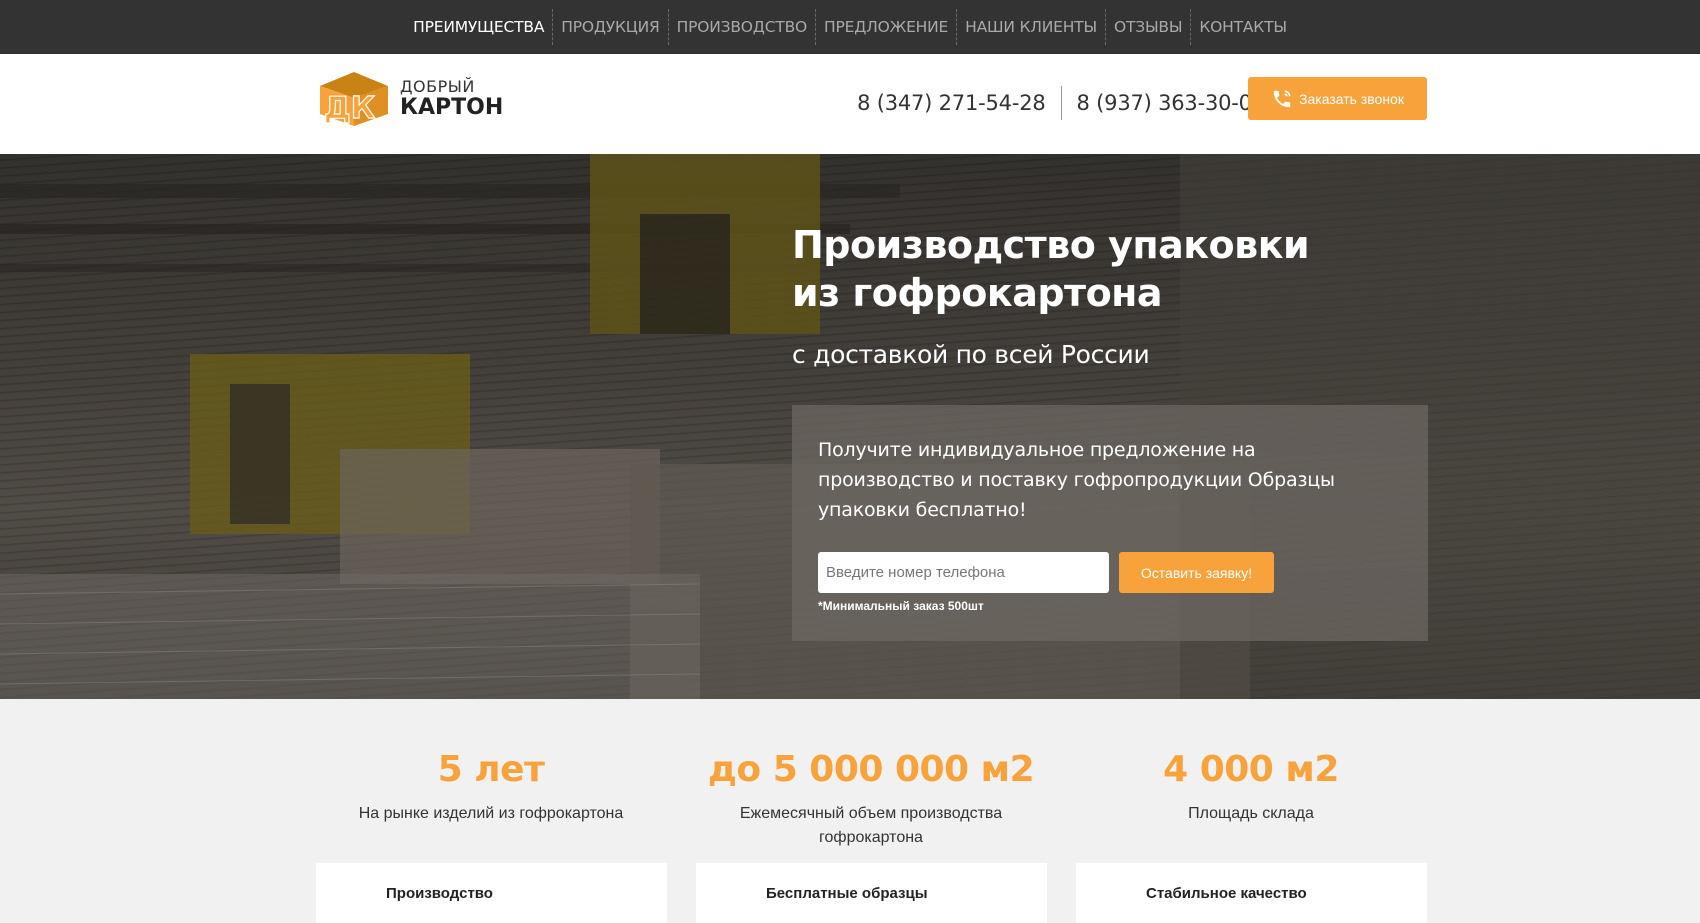  Describe the element at coordinates (1196, 572) in the screenshot. I see `submit-request-button: Оставить заявку!` at that location.